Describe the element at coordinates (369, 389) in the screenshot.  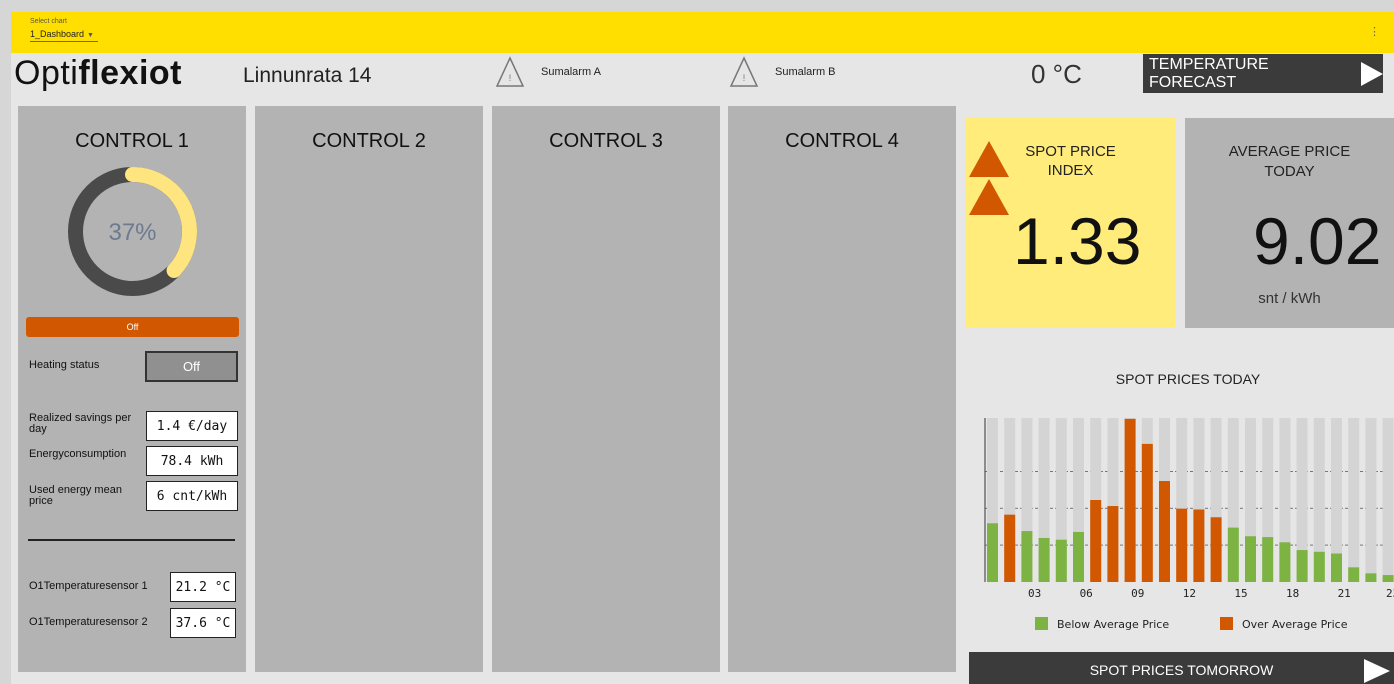
I see `control-panel-2: CONTROL 2` at that location.